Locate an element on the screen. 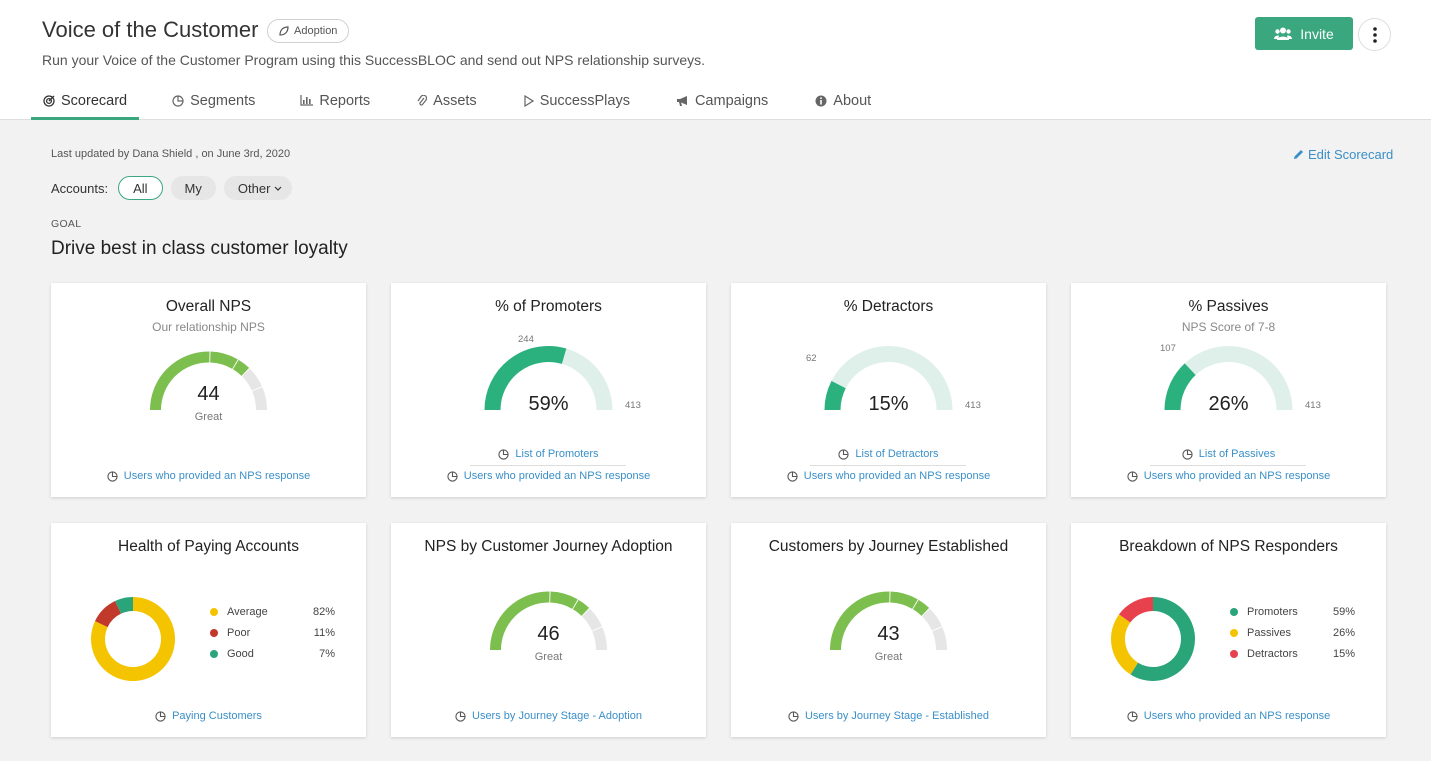  list-of-promoters-link: List of Promoters is located at coordinates (548, 454).